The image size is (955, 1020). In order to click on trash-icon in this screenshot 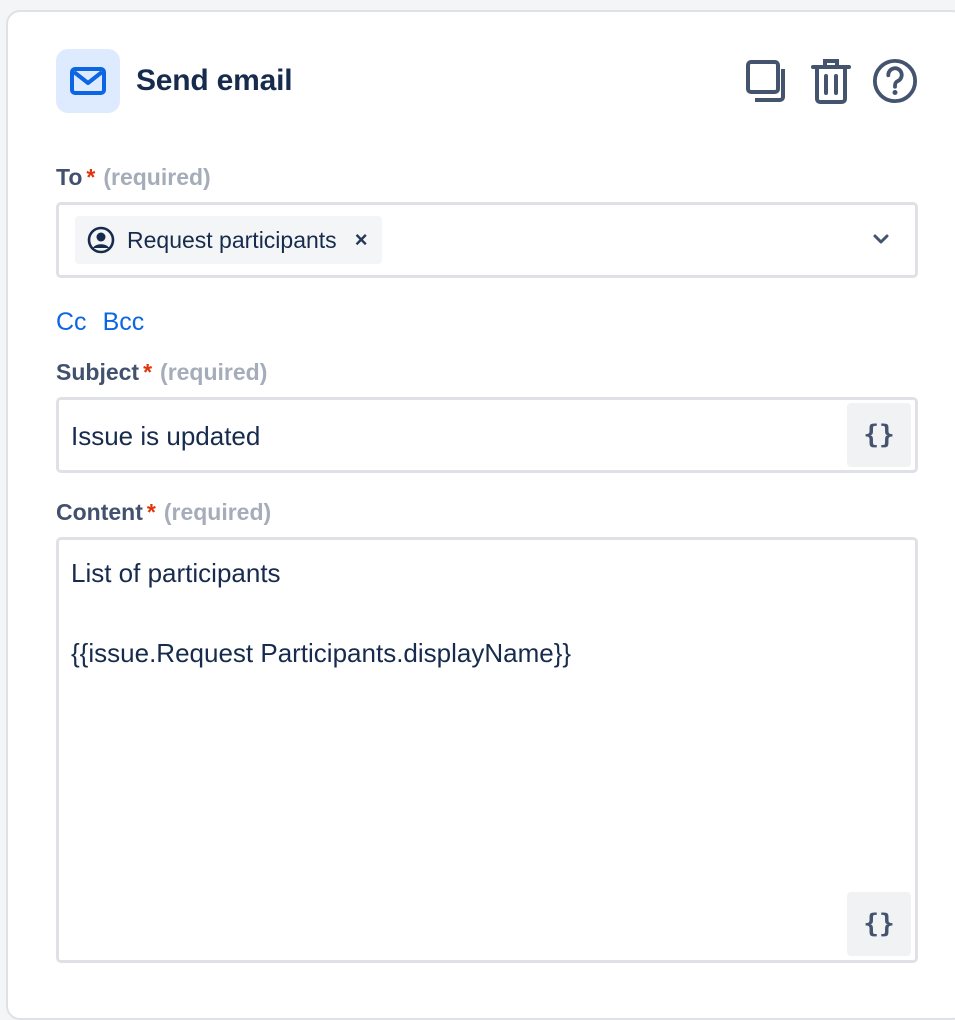, I will do `click(831, 81)`.